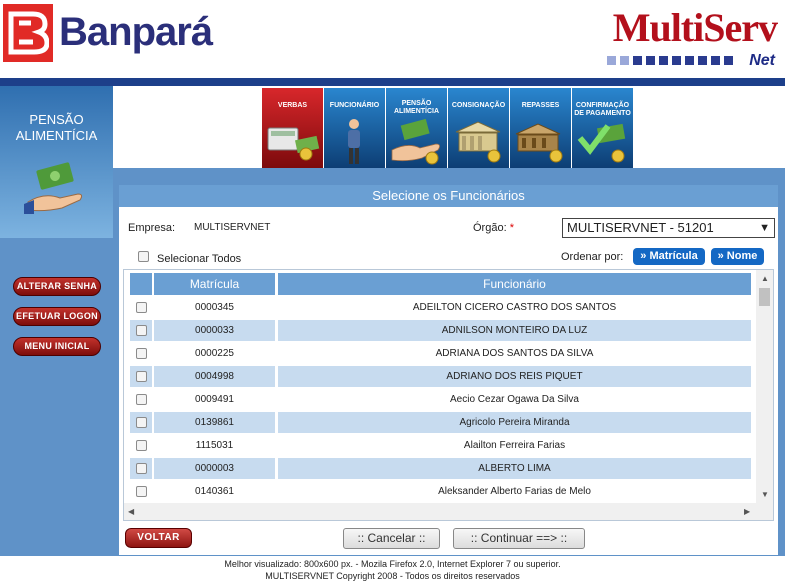 This screenshot has width=785, height=584. What do you see at coordinates (514, 376) in the screenshot?
I see `funcionario-cell: ADRIANO DOS REIS PIQUET` at bounding box center [514, 376].